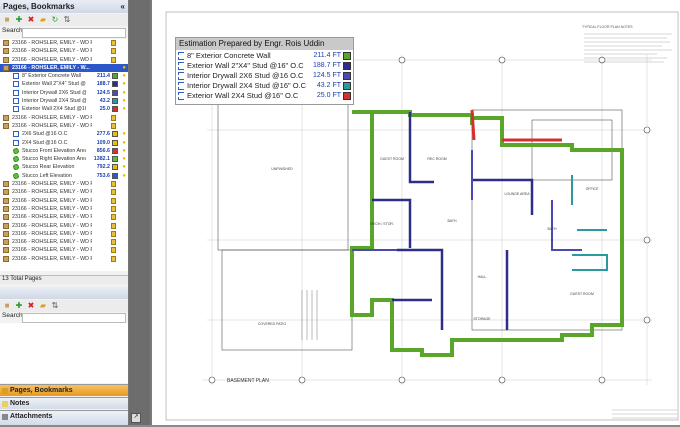 Image resolution: width=680 pixels, height=427 pixels. What do you see at coordinates (64, 403) in the screenshot?
I see `tab-notes: Notes` at bounding box center [64, 403].